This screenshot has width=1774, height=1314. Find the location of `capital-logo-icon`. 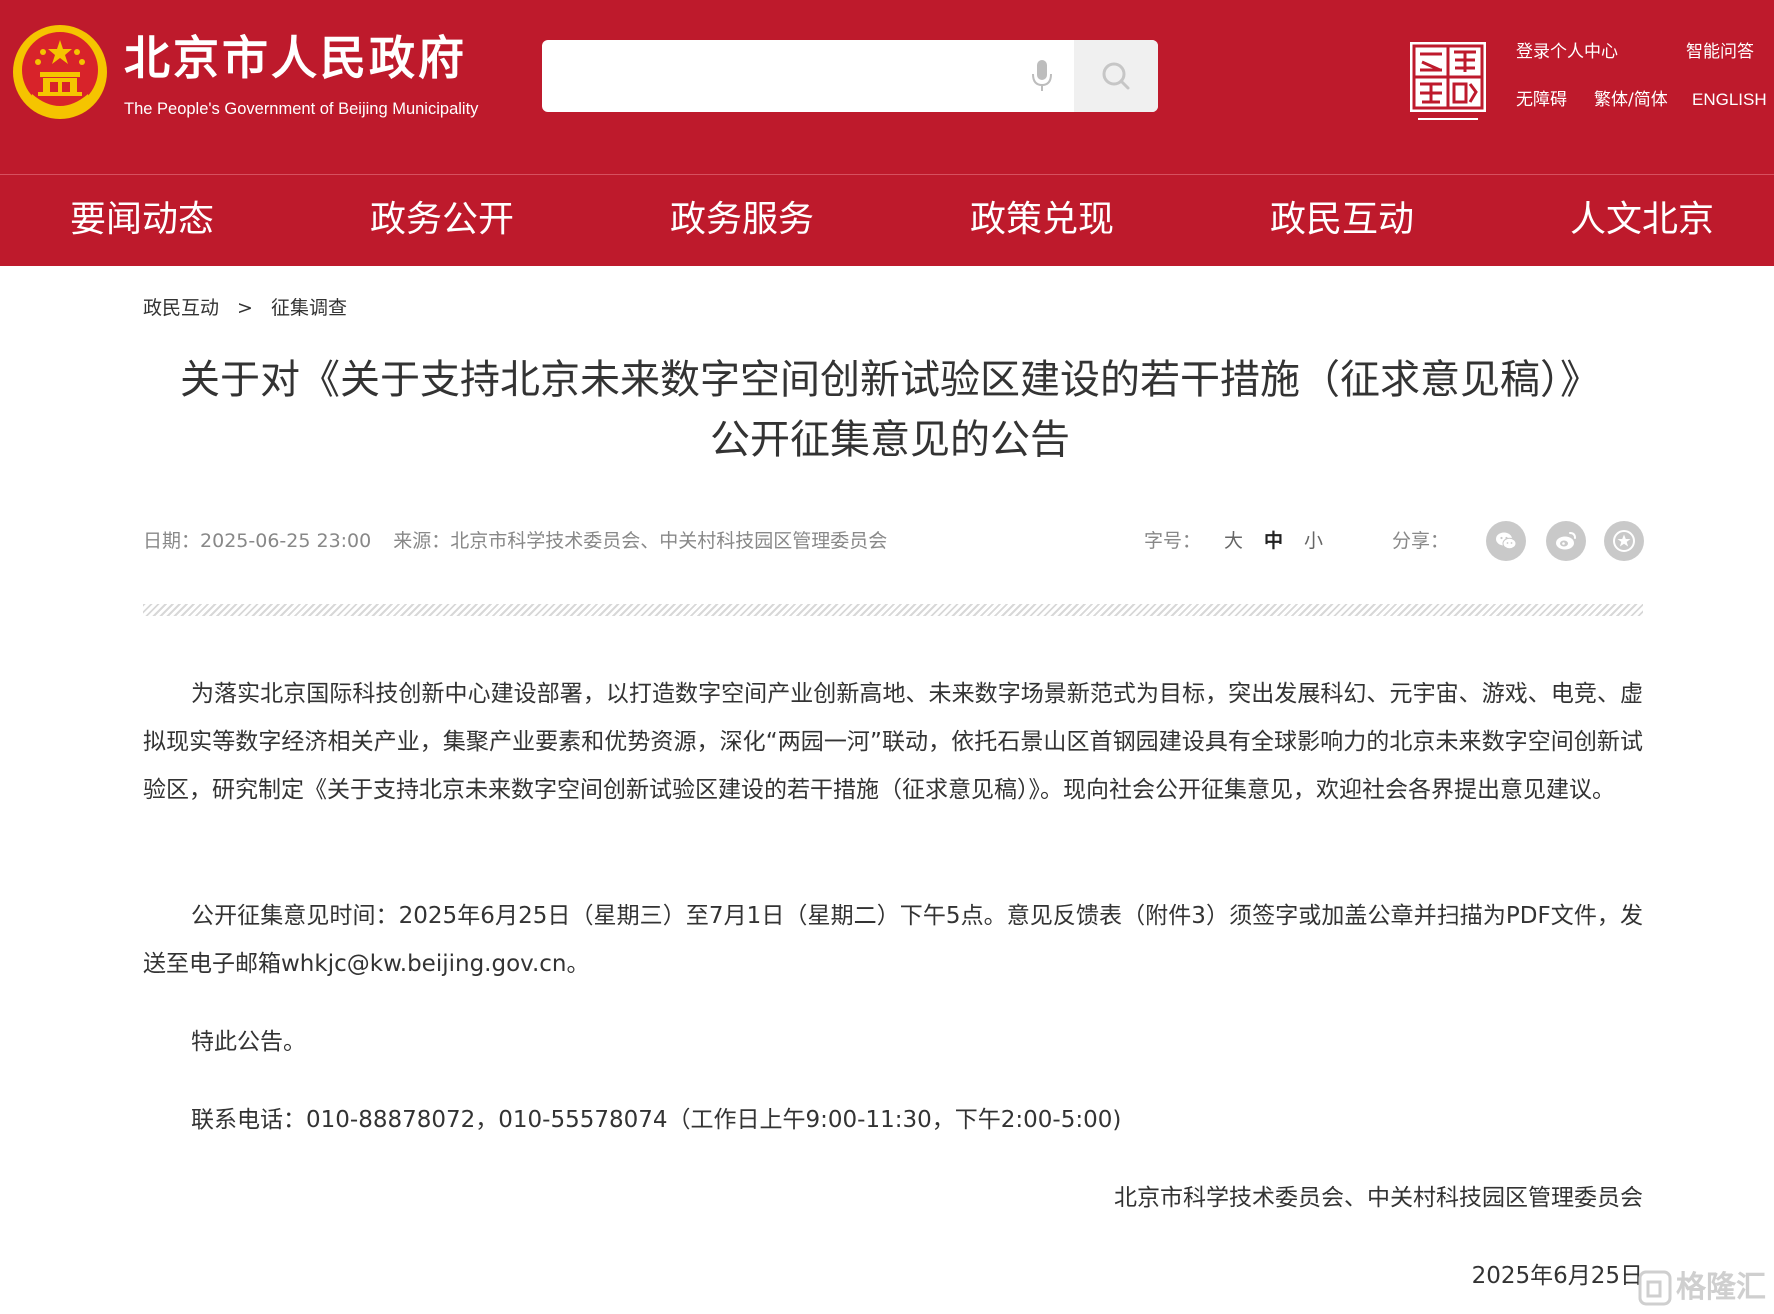

capital-logo-icon is located at coordinates (1448, 83).